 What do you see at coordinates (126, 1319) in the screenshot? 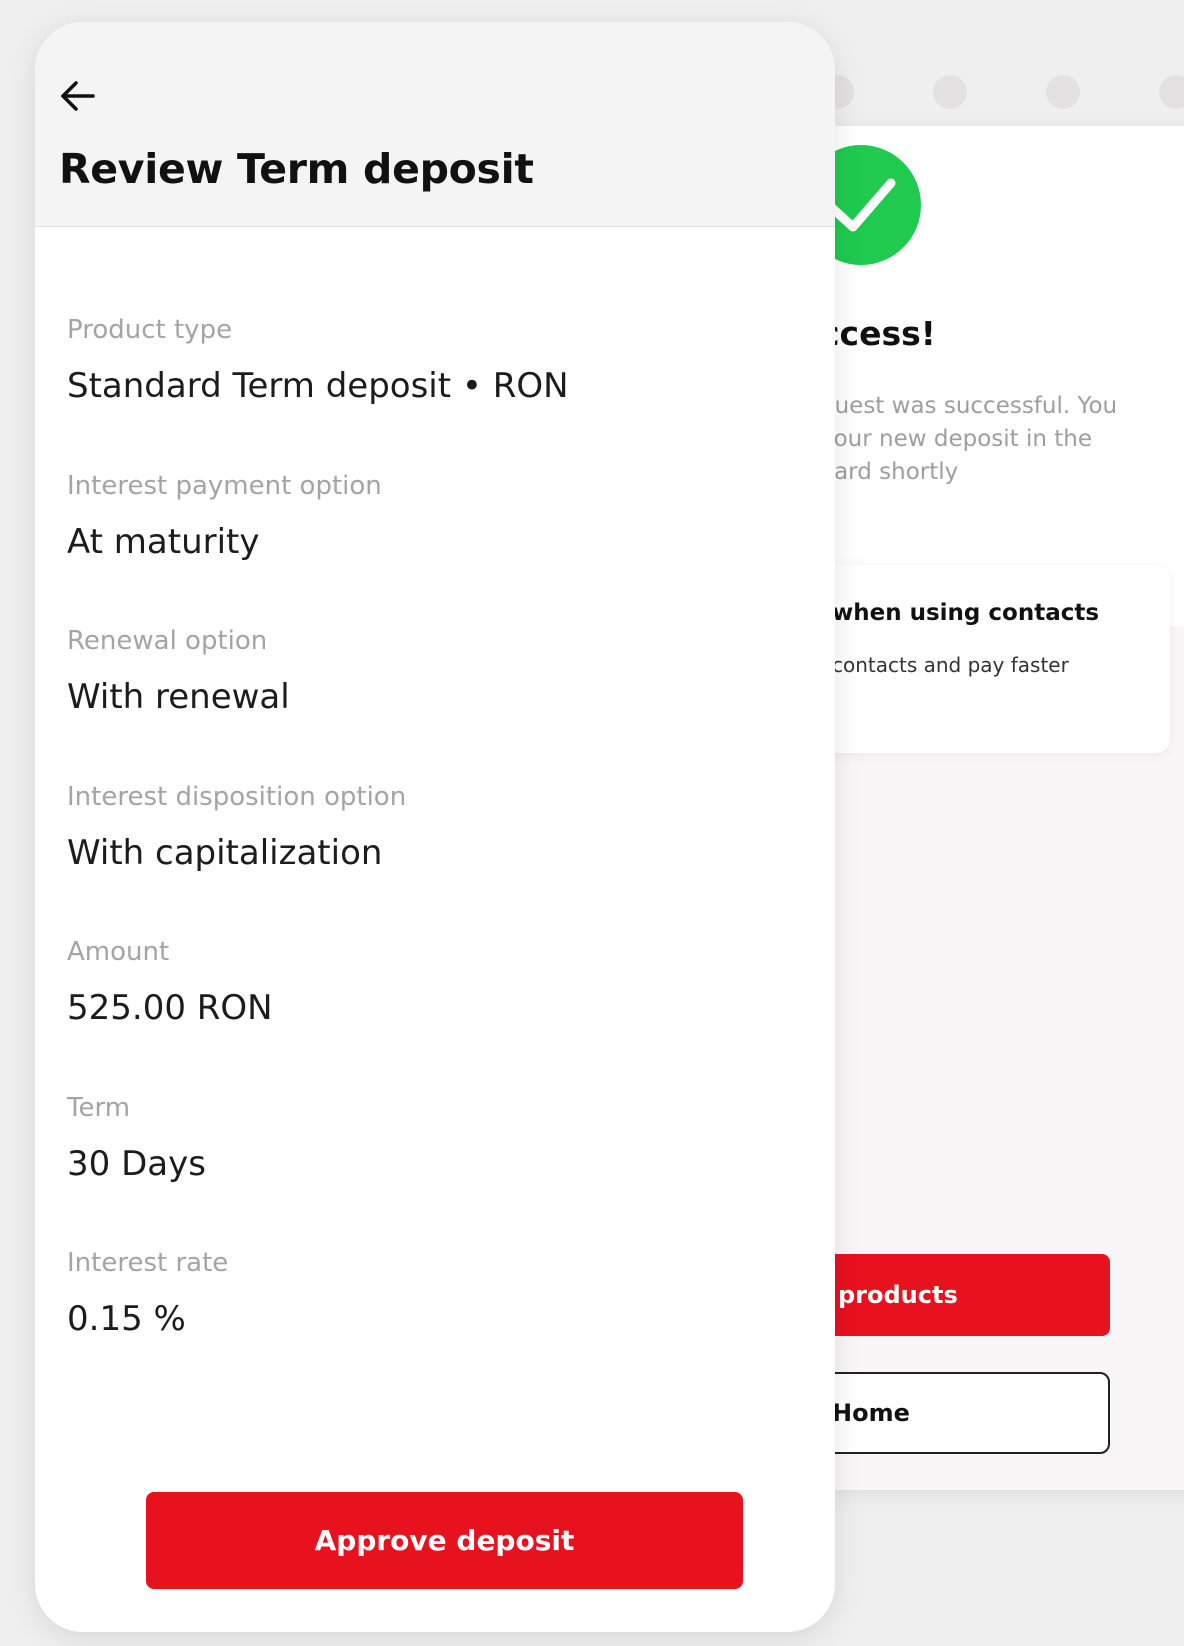
I see `detail-value: 0.15 %` at bounding box center [126, 1319].